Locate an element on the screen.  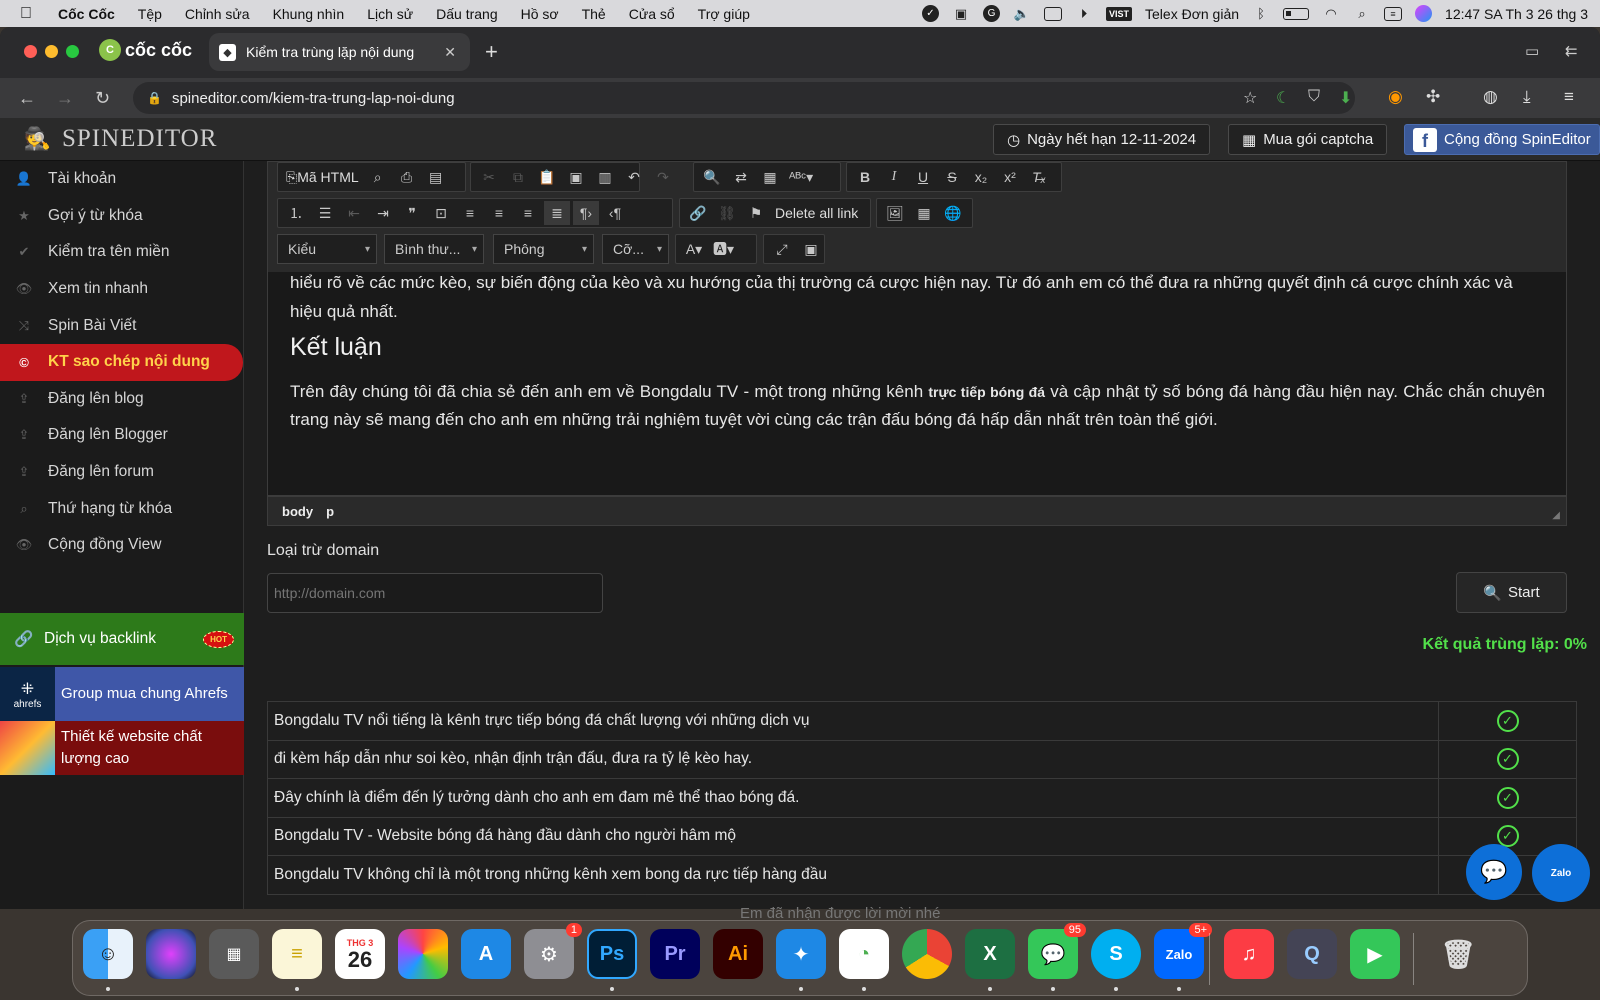
link-icon: 🔗 is located at coordinates (698, 213).